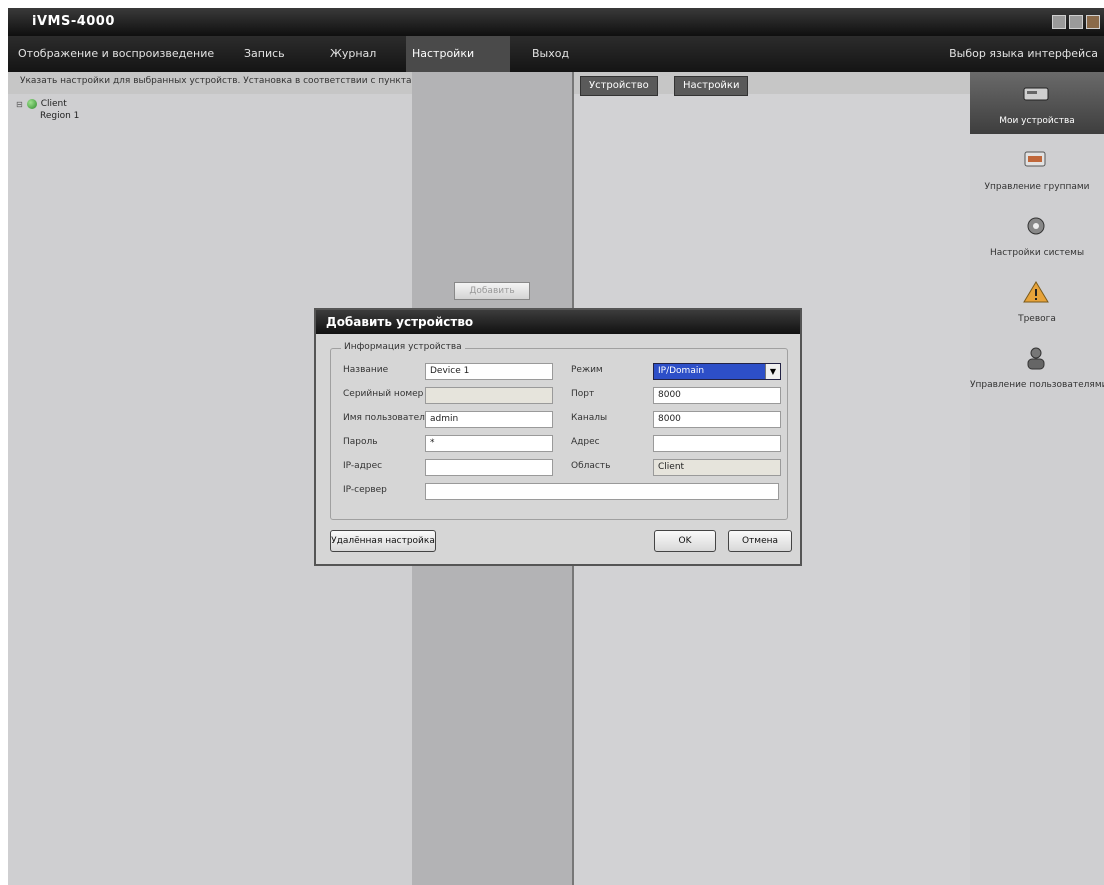  I want to click on tree-root: ⊟ Client, so click(47, 104).